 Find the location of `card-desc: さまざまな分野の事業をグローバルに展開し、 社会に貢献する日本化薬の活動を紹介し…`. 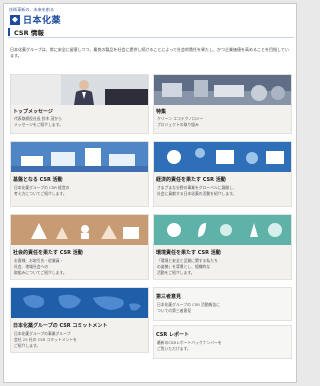

card-desc: さまざまな分野の事業をグローバルに展開し、 社会に貢献する日本化薬の活動を紹介し… is located at coordinates (197, 190).